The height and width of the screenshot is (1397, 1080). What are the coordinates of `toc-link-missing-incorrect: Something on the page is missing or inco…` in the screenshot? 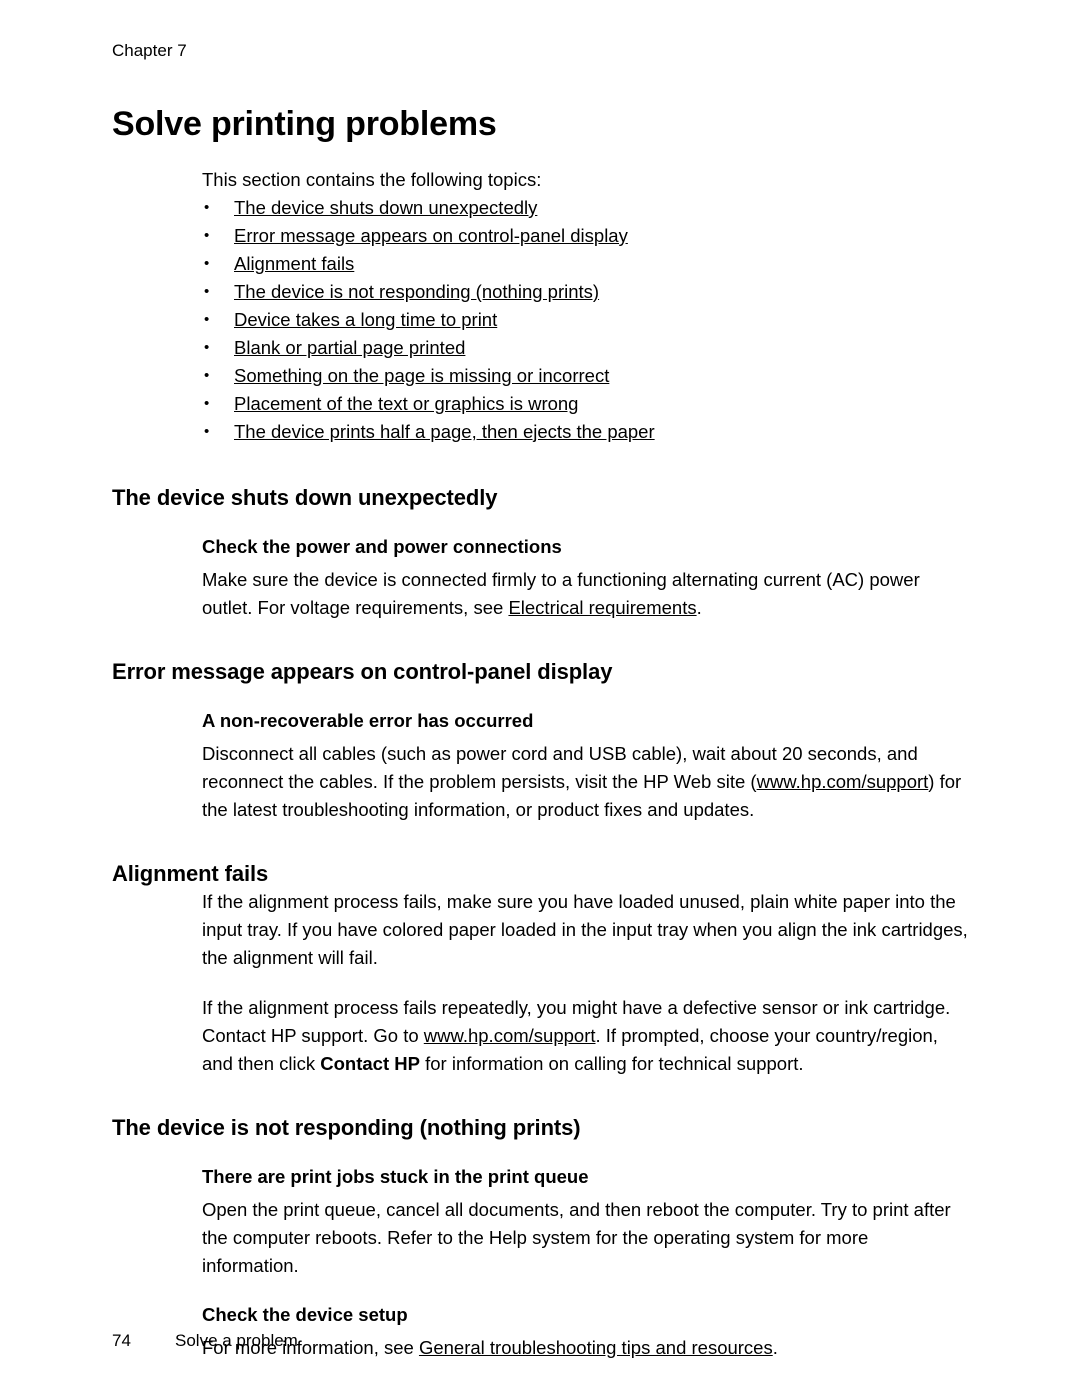 It's located at (421, 375).